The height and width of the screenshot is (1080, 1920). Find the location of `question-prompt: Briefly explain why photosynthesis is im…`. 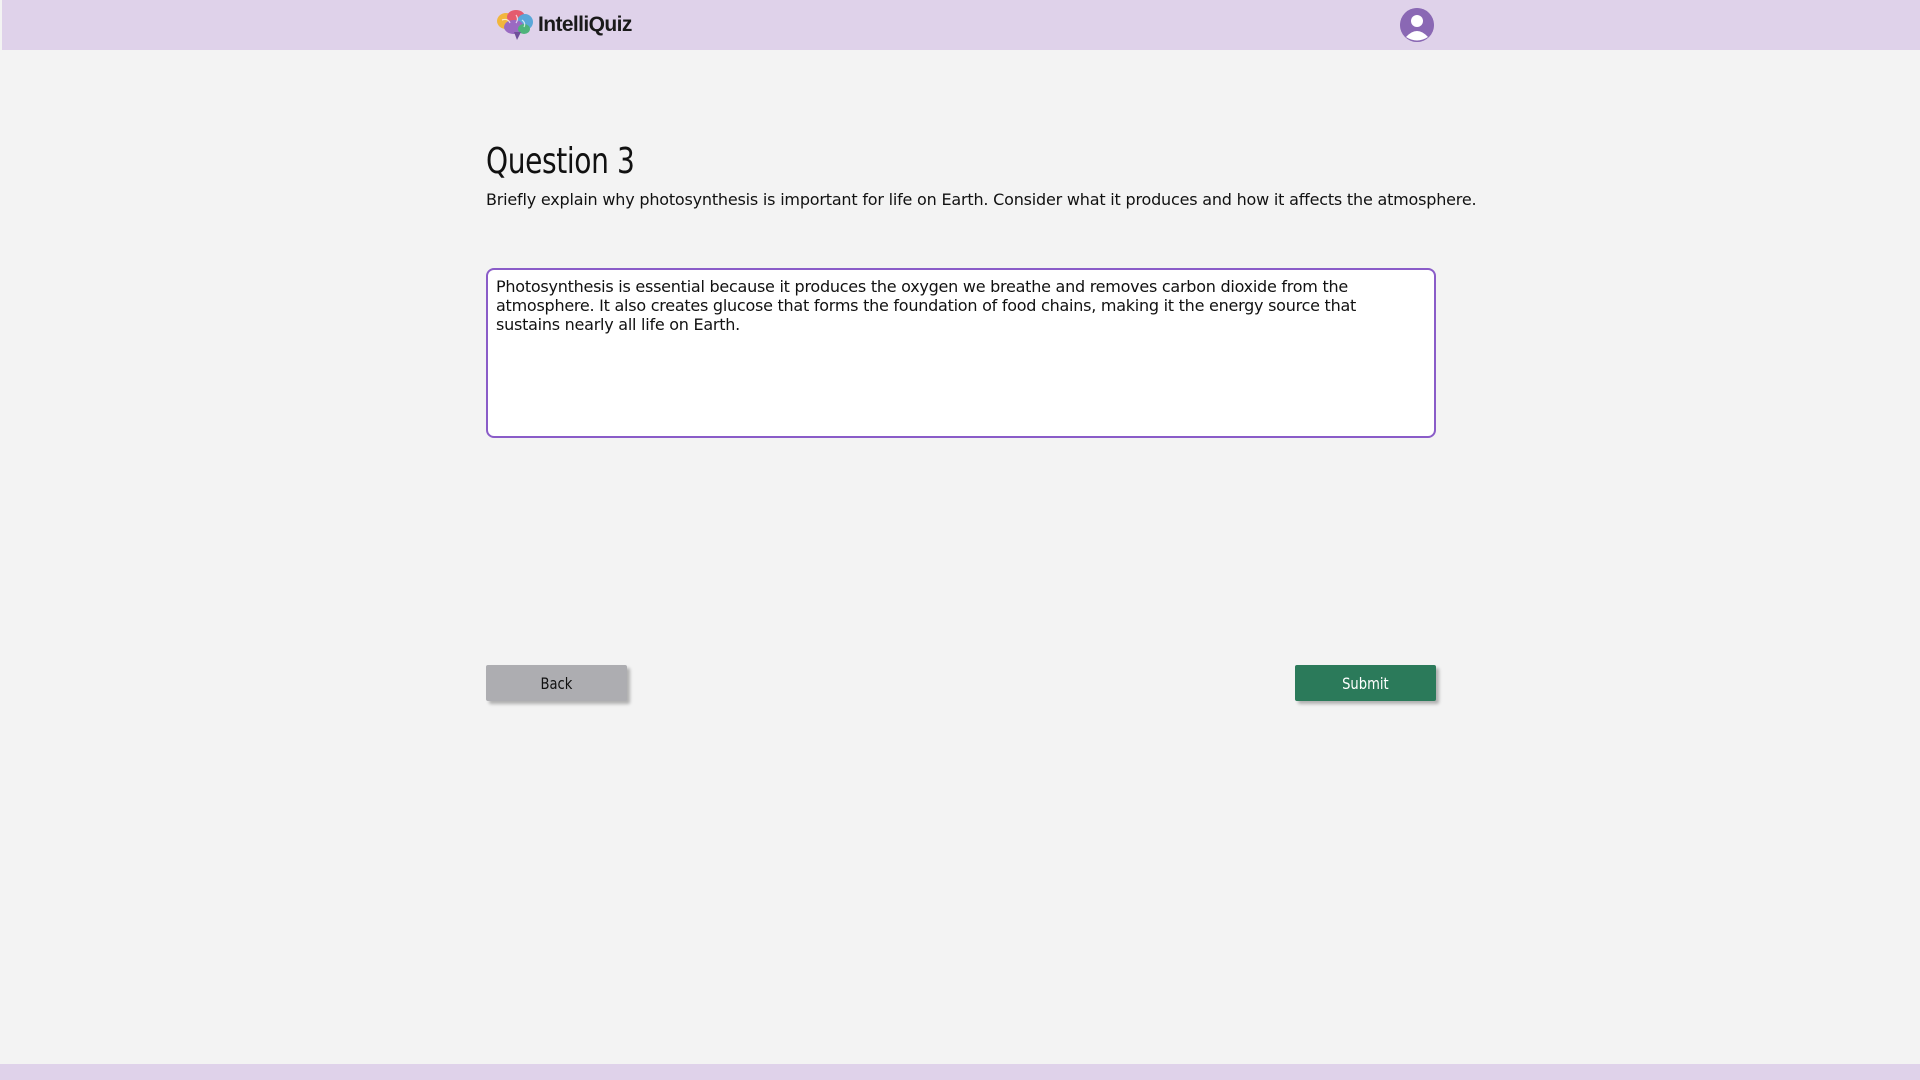

question-prompt: Briefly explain why photosynthesis is im… is located at coordinates (981, 199).